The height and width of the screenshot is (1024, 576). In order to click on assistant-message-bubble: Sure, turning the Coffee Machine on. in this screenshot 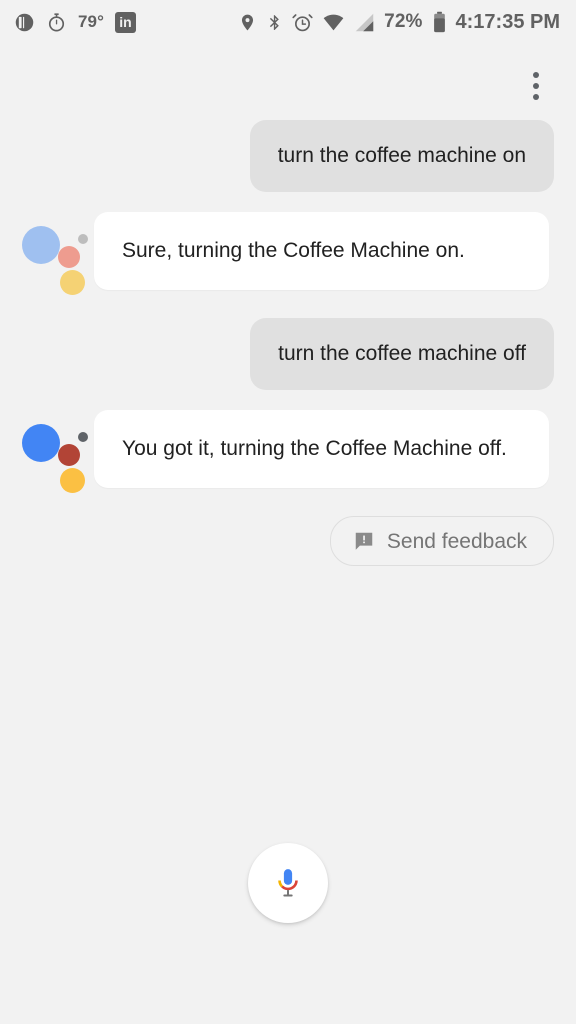, I will do `click(321, 251)`.